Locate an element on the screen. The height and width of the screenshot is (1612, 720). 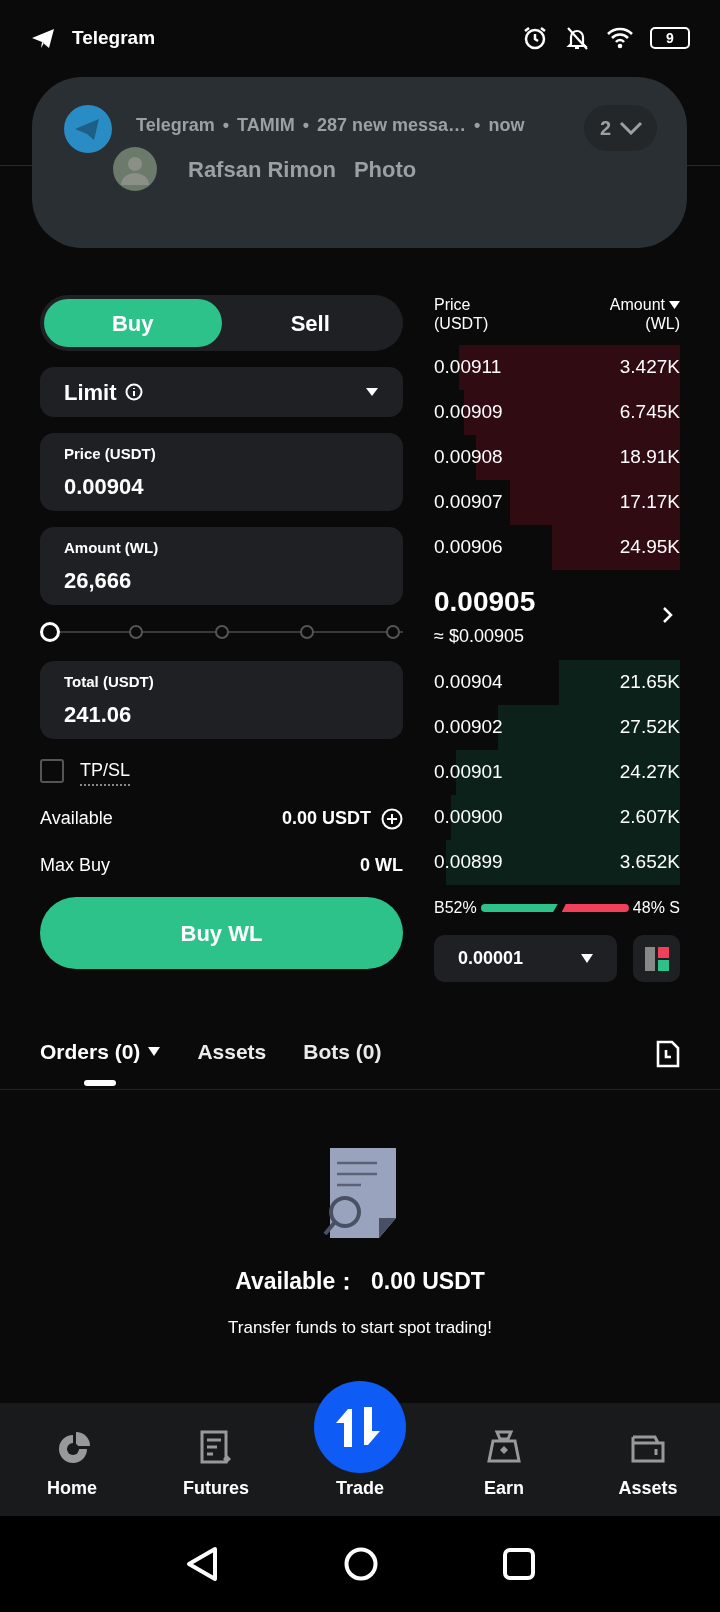
amount-cell: 18.91K is located at coordinates (649, 457).